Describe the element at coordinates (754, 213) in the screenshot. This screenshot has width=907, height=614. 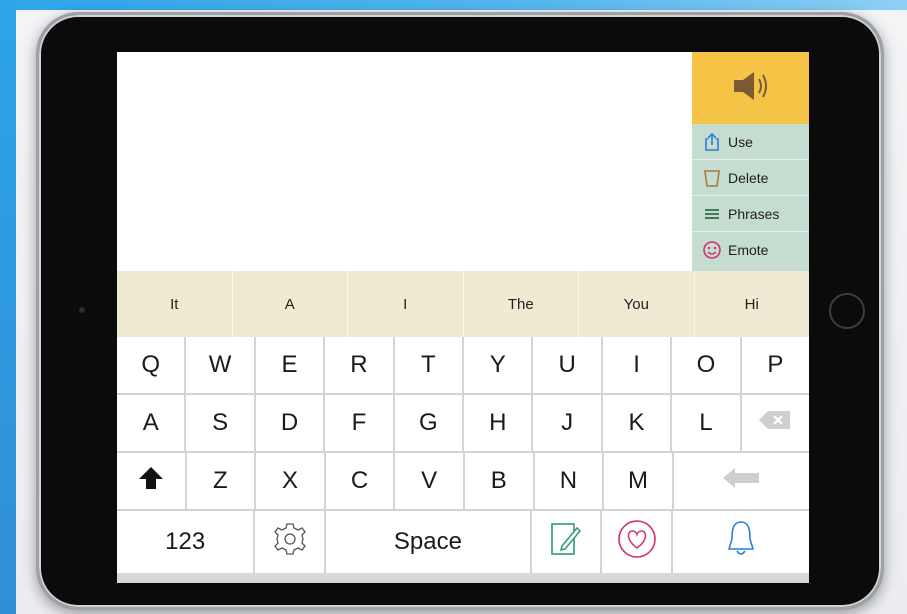
I see `phrases-label: Phrases` at that location.